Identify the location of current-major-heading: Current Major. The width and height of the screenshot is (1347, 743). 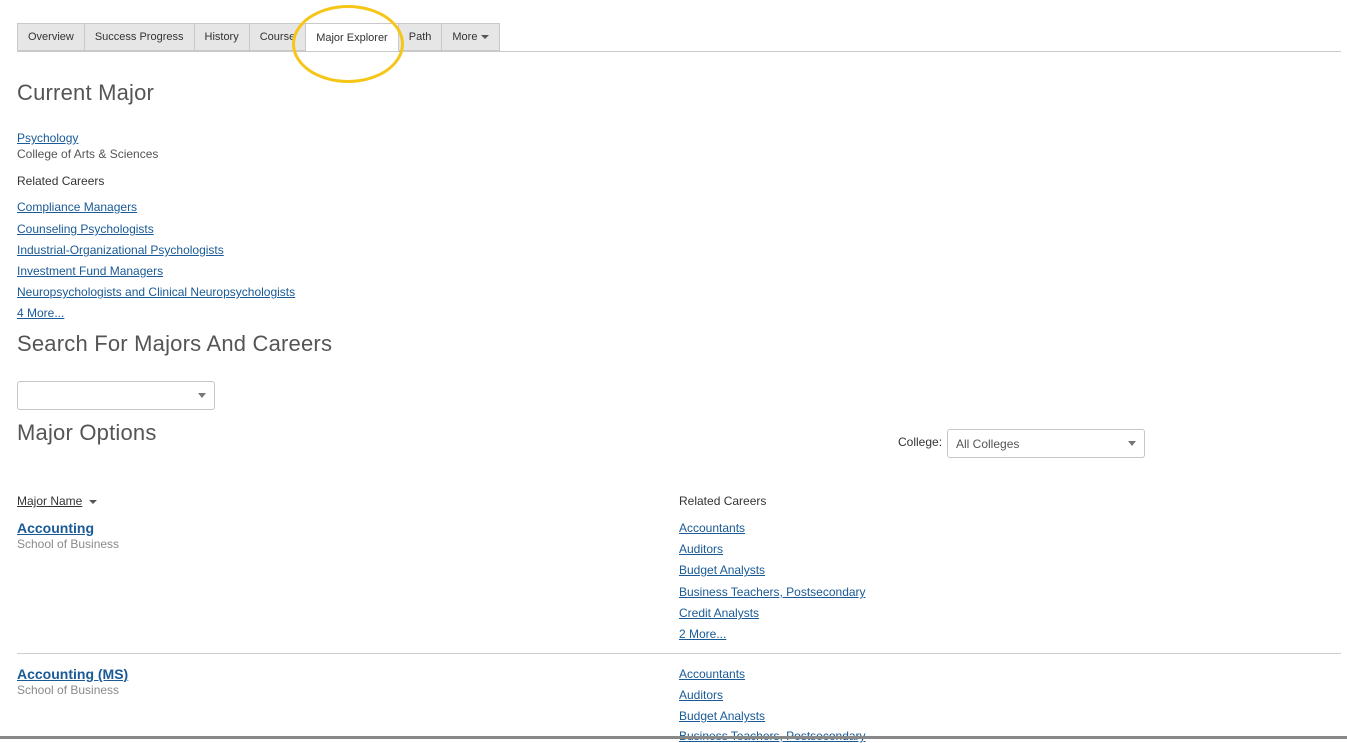
(86, 92).